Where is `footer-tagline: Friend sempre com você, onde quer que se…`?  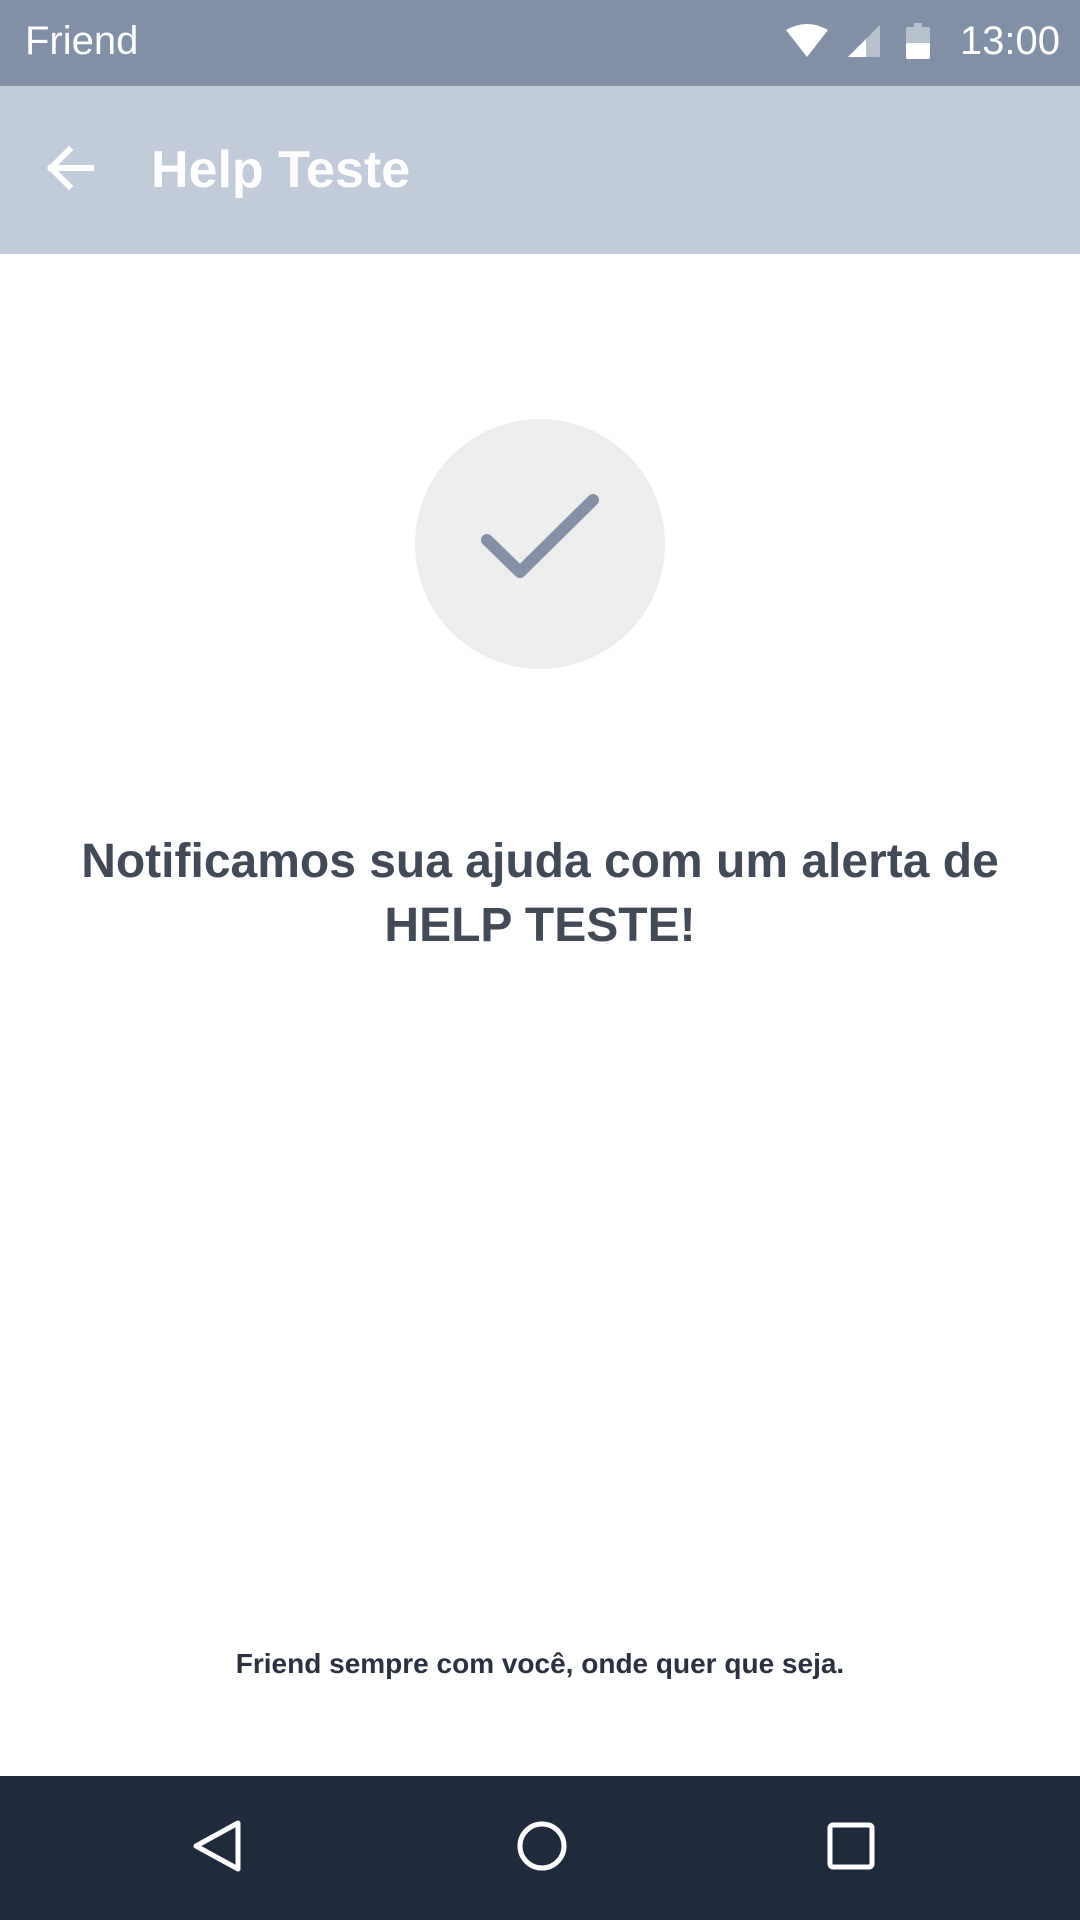
footer-tagline: Friend sempre com você, onde quer que se… is located at coordinates (540, 1663).